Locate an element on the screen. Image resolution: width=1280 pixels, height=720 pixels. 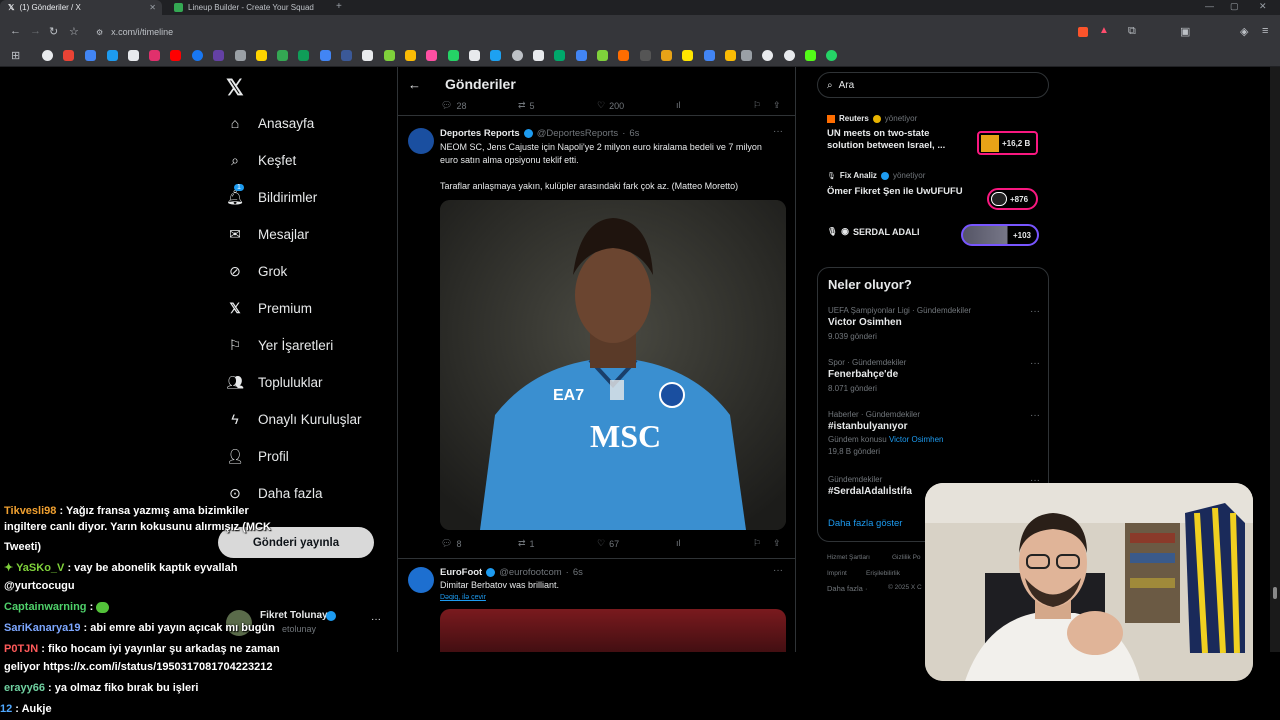
kick-bookmark-icon is located at coordinates (810, 55).